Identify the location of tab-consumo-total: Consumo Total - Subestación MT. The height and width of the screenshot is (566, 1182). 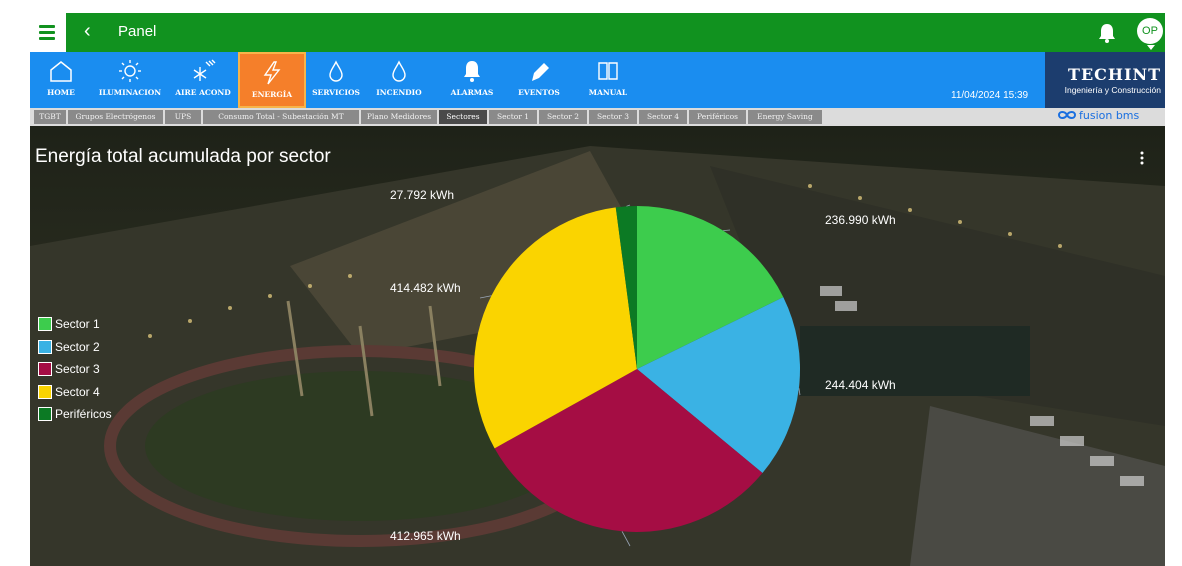
(281, 117).